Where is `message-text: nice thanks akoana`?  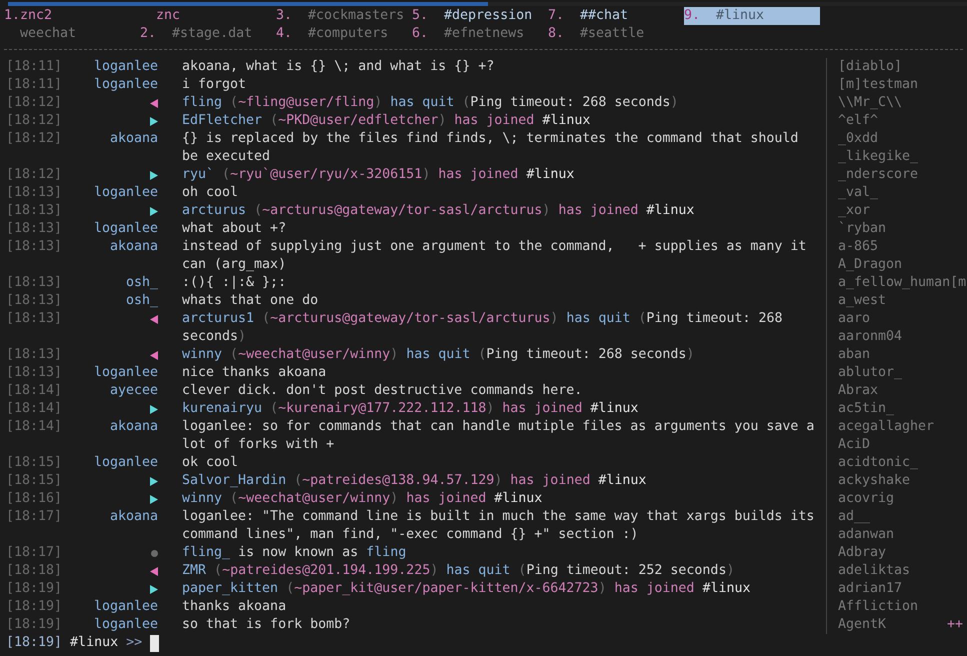 message-text: nice thanks akoana is located at coordinates (255, 373).